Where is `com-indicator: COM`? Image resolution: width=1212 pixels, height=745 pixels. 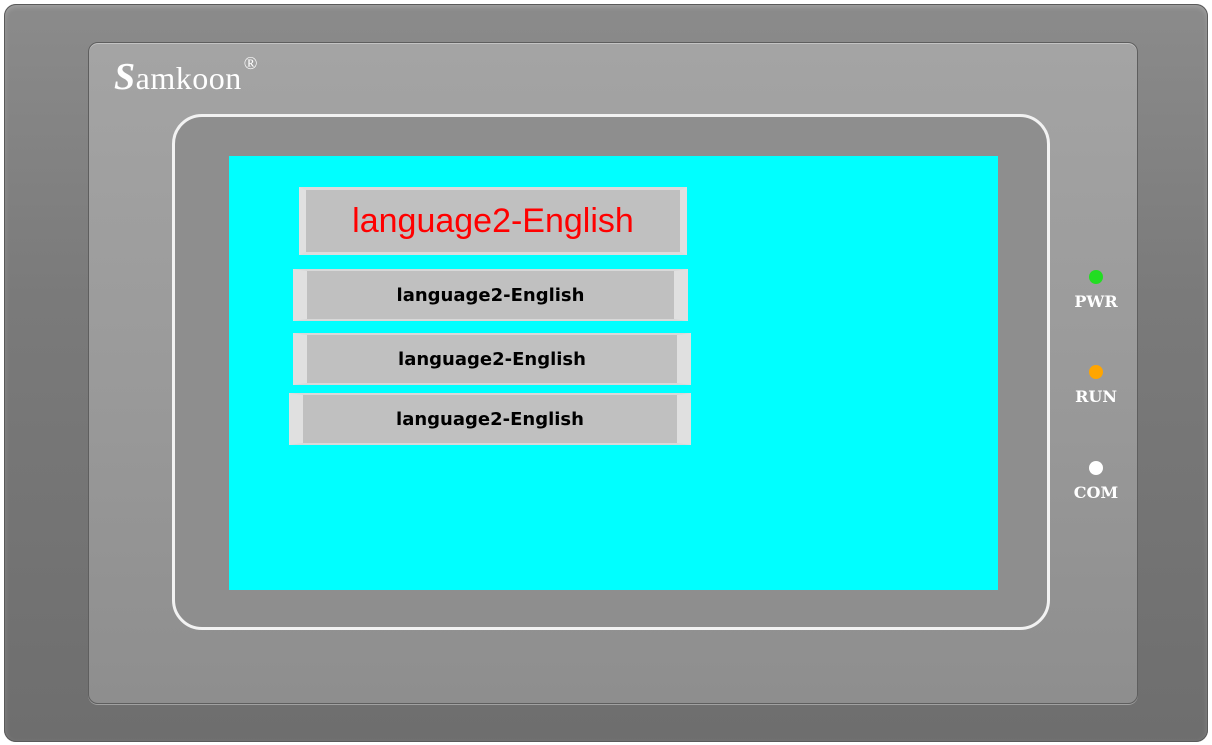
com-indicator: COM is located at coordinates (1096, 481).